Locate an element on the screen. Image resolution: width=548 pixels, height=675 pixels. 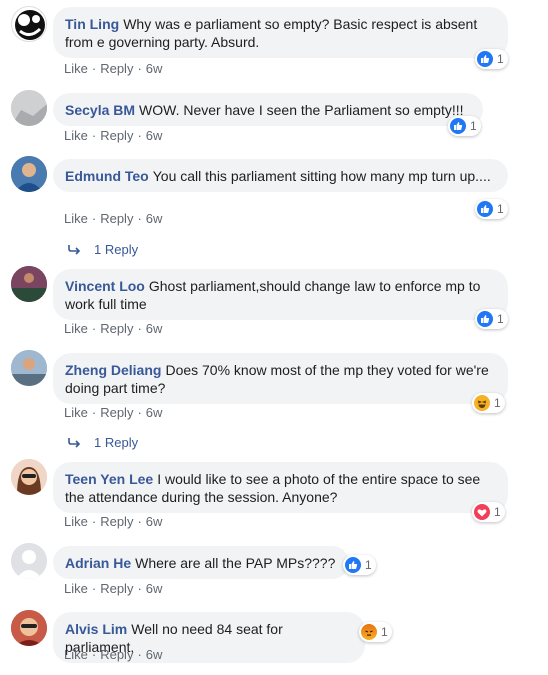
love-reaction-icon is located at coordinates (482, 512).